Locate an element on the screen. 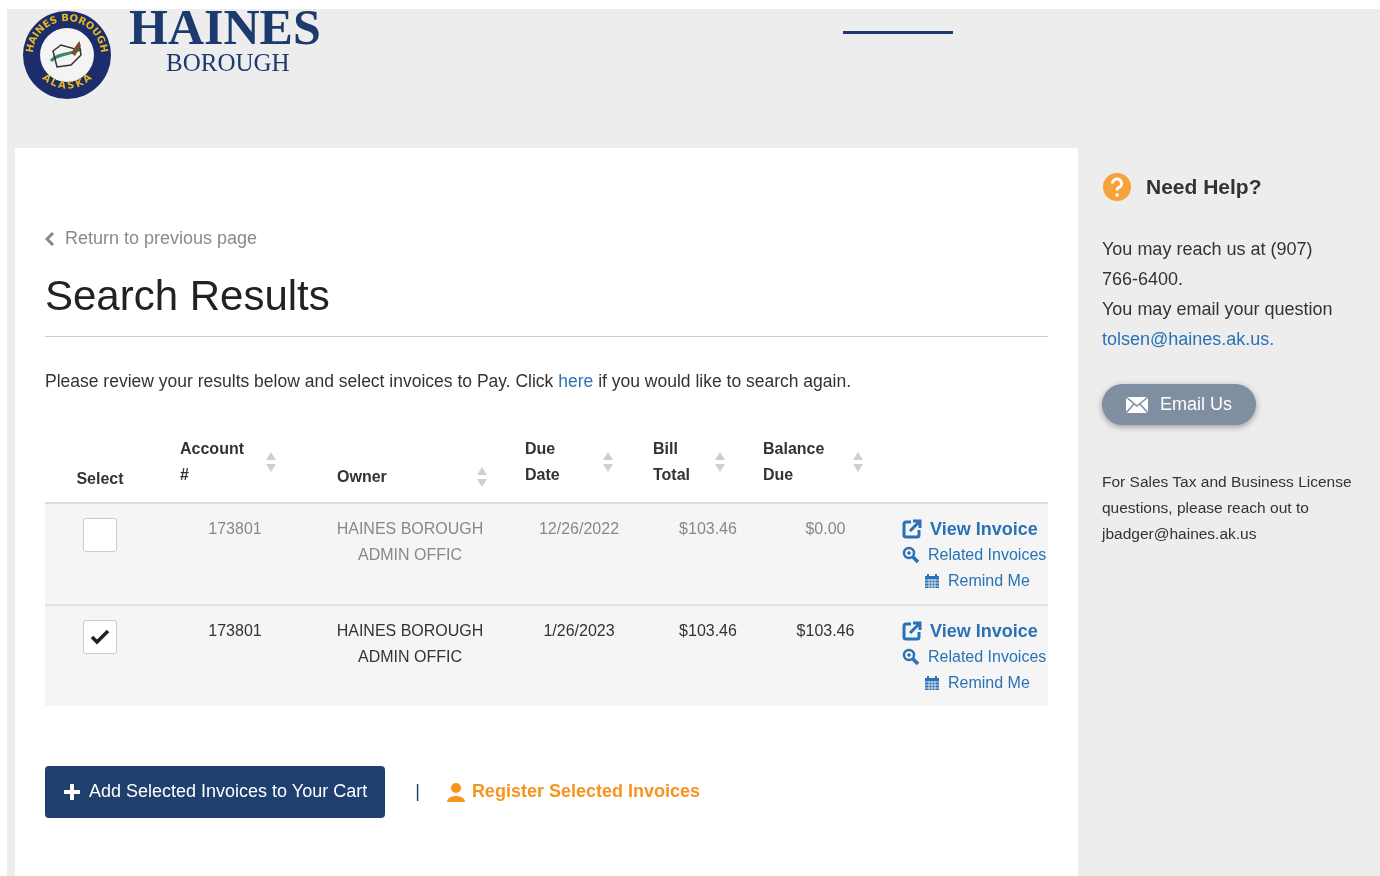  logo-wordmark: HAINES is located at coordinates (225, 29).